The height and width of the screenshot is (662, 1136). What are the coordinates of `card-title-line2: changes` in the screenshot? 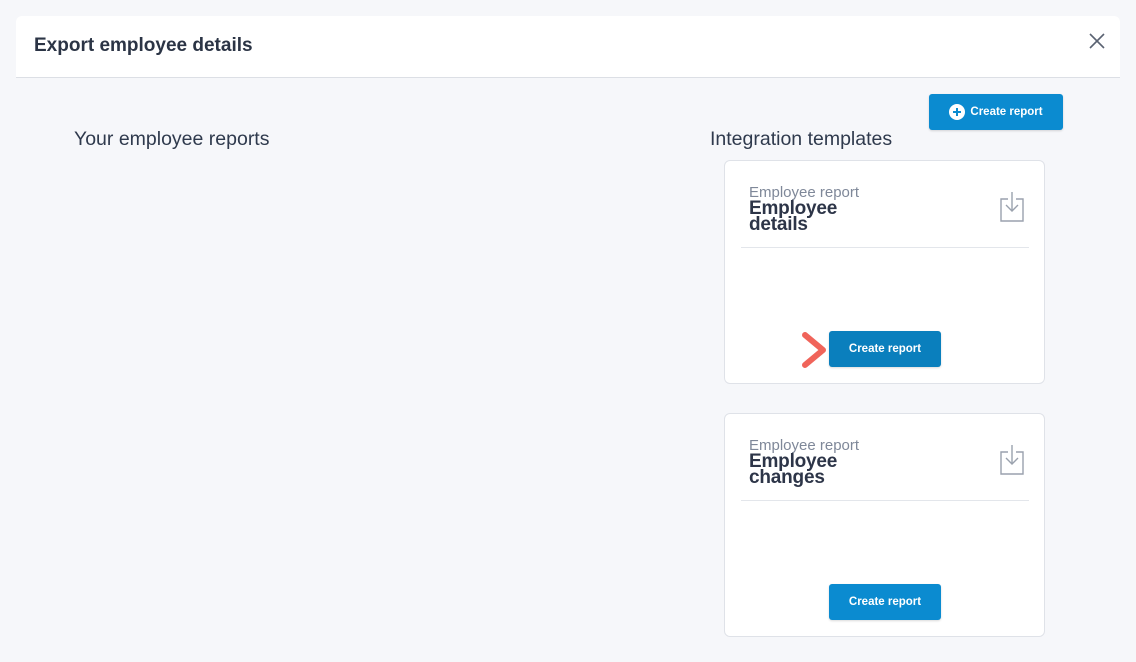 It's located at (787, 477).